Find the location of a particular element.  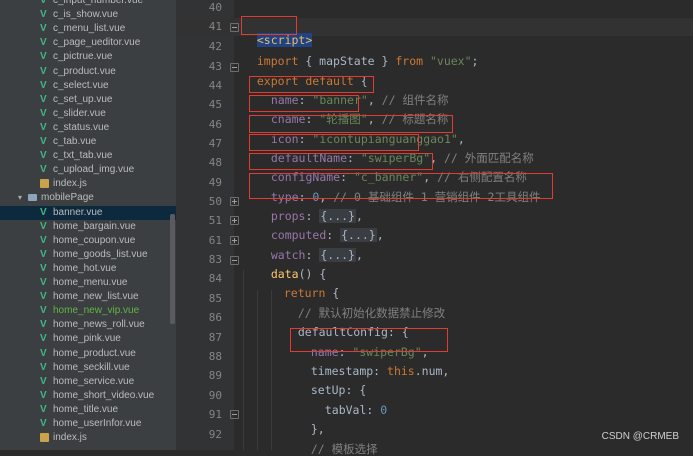

tree-item: Vc_product.vue is located at coordinates (88, 72).